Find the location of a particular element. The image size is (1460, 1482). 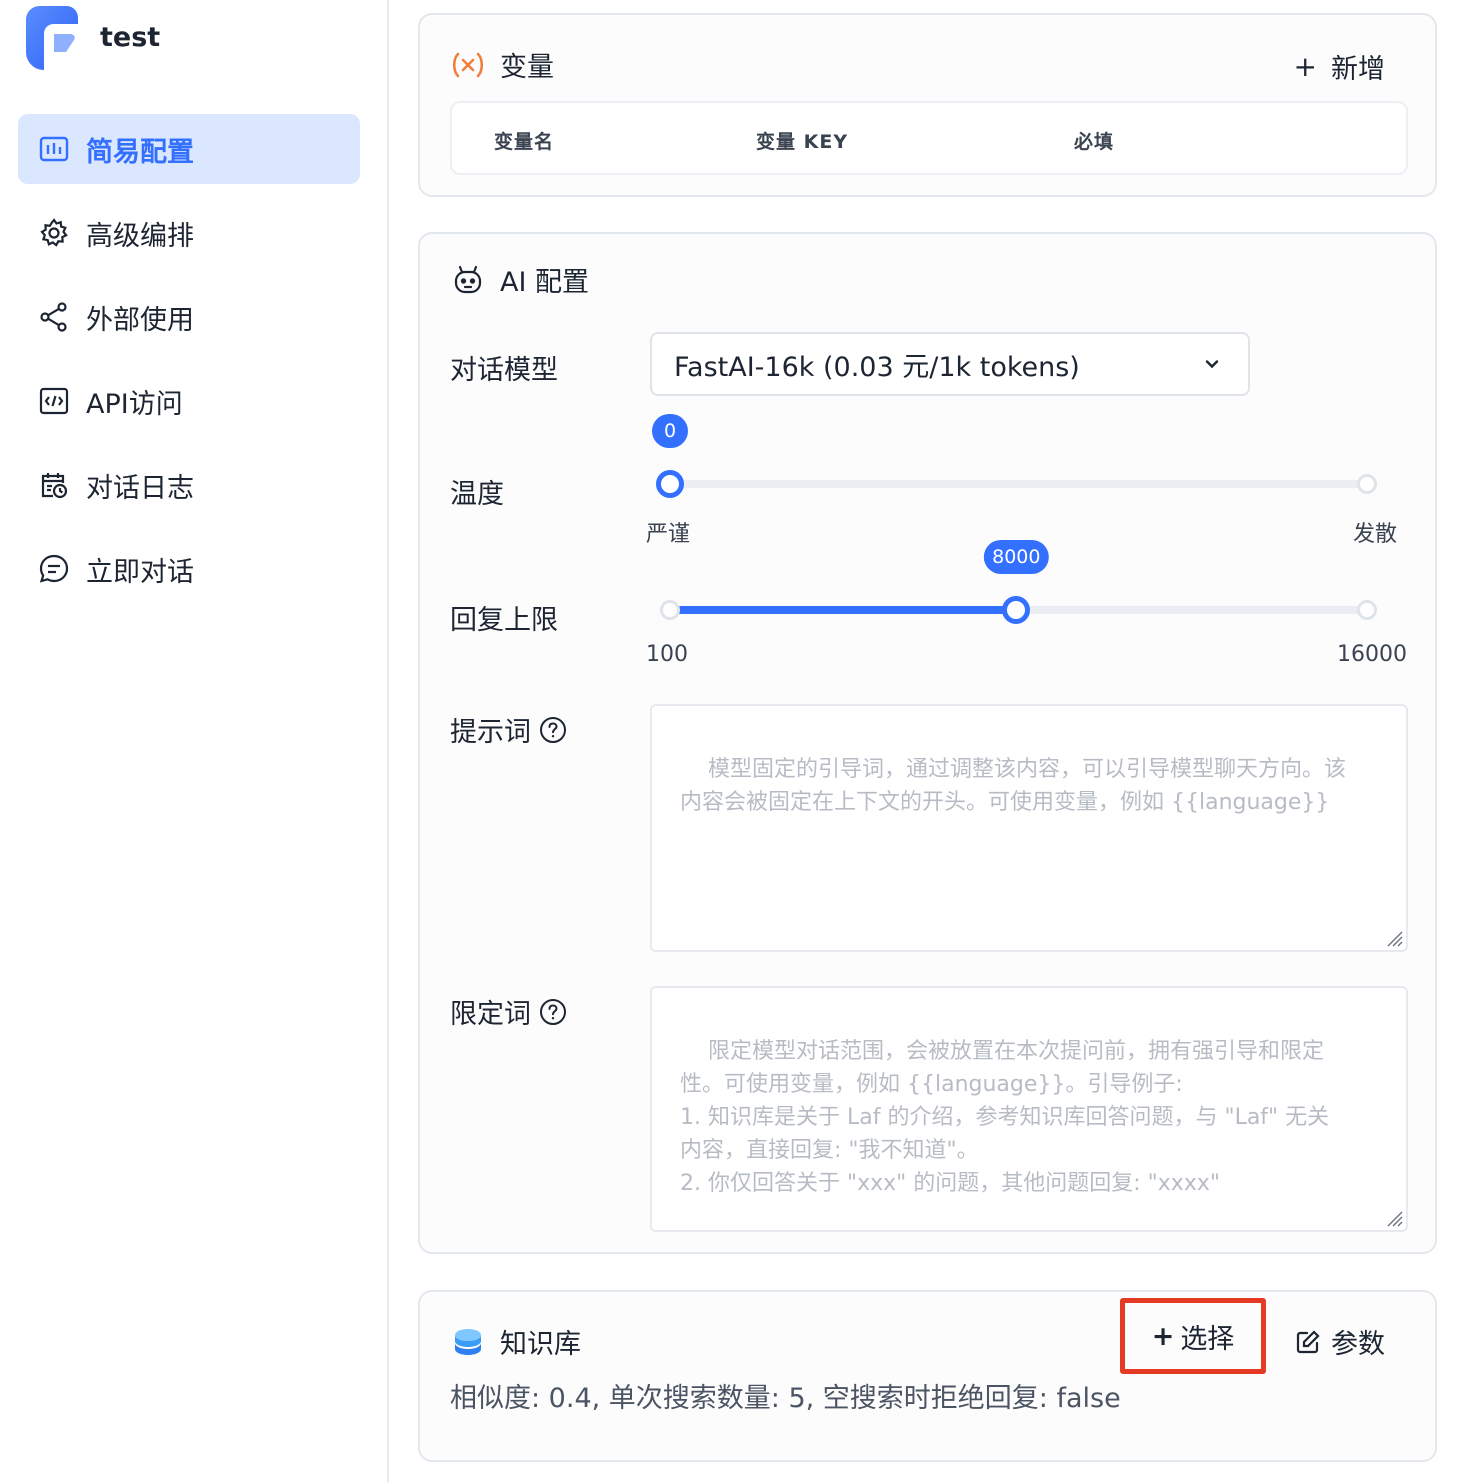

knowledge-title: 知识库 is located at coordinates (515, 1341).